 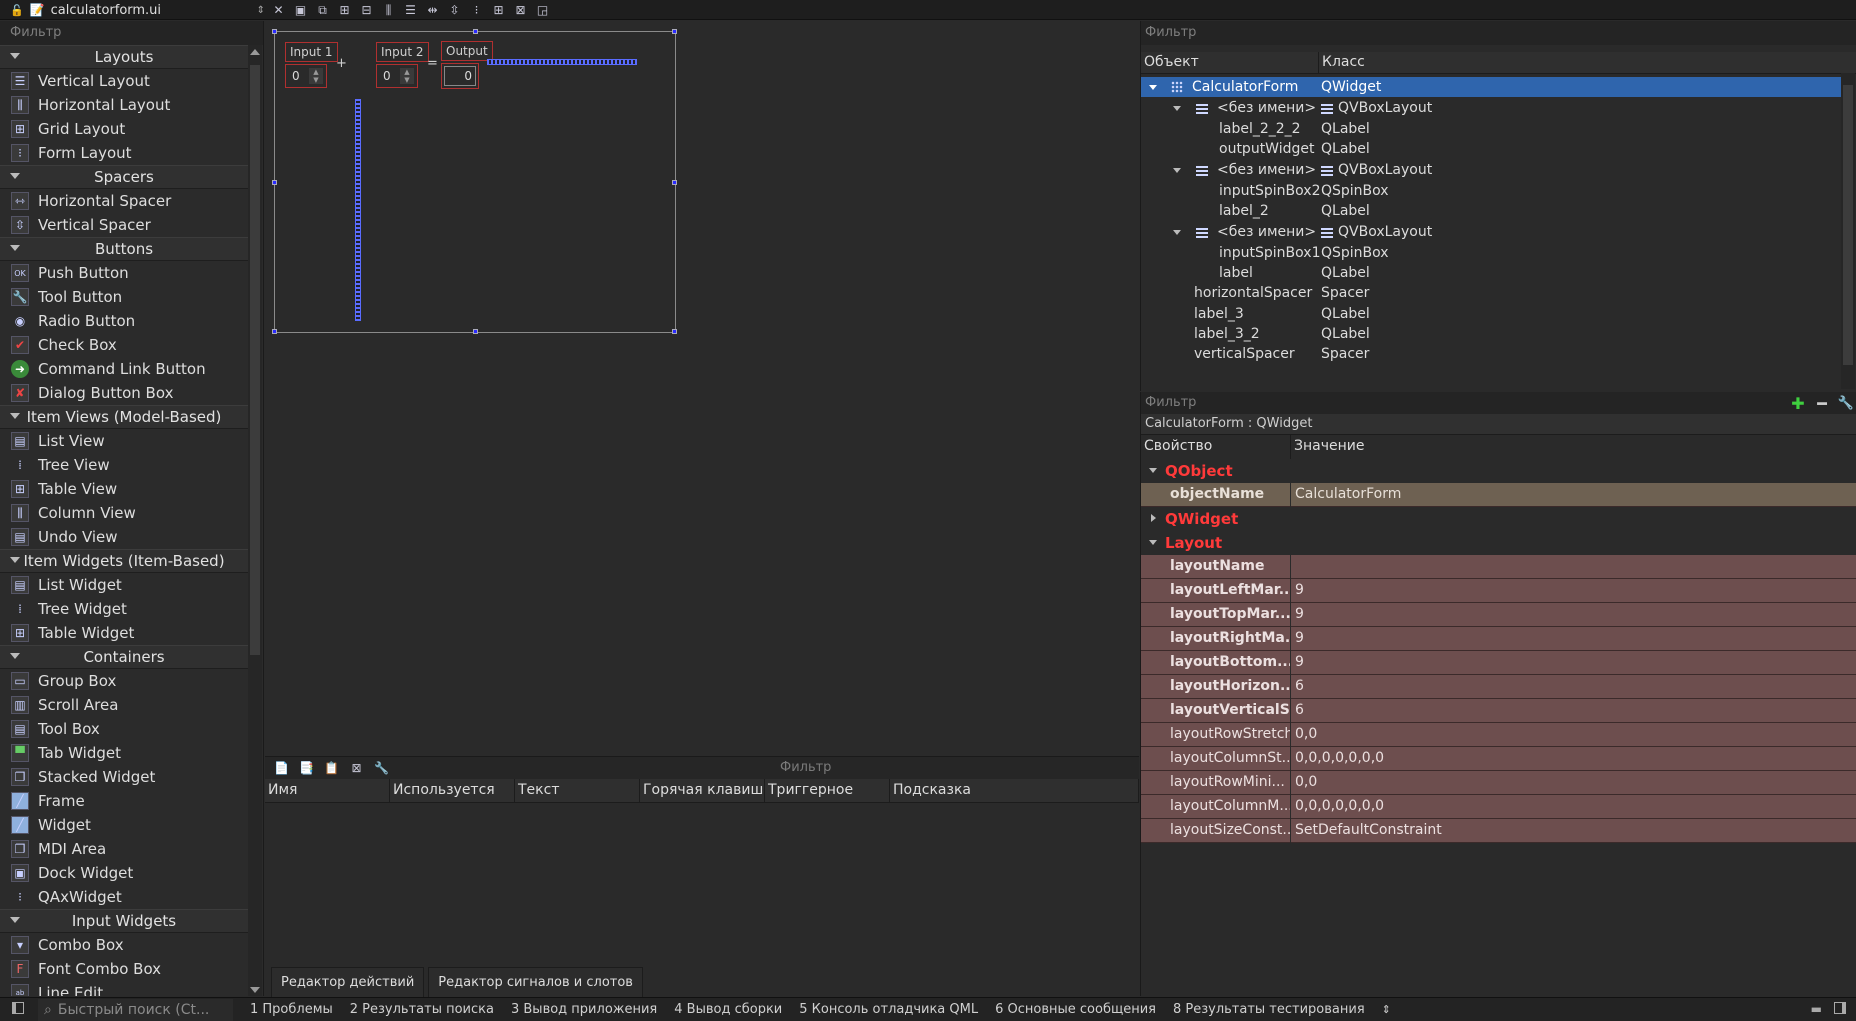 What do you see at coordinates (1216, 447) in the screenshot?
I see `column-property: Свойство` at bounding box center [1216, 447].